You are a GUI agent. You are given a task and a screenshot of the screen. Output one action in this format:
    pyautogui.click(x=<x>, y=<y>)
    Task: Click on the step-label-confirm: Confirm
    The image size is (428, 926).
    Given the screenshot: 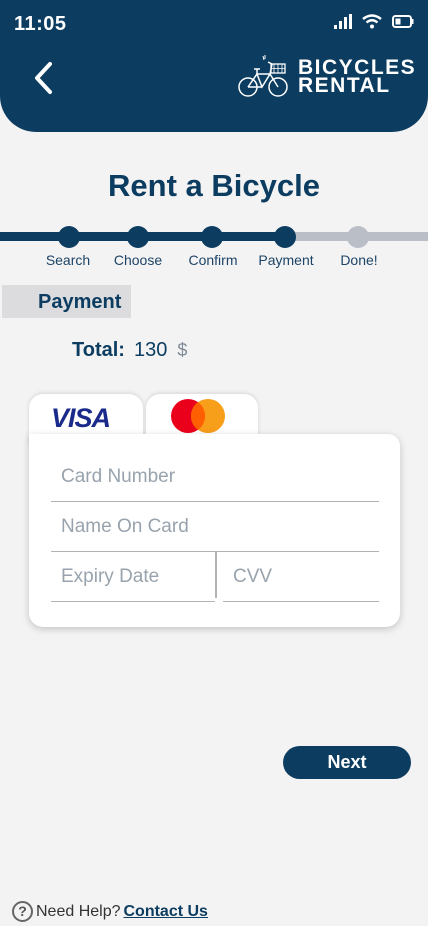 What is the action you would take?
    pyautogui.click(x=213, y=260)
    